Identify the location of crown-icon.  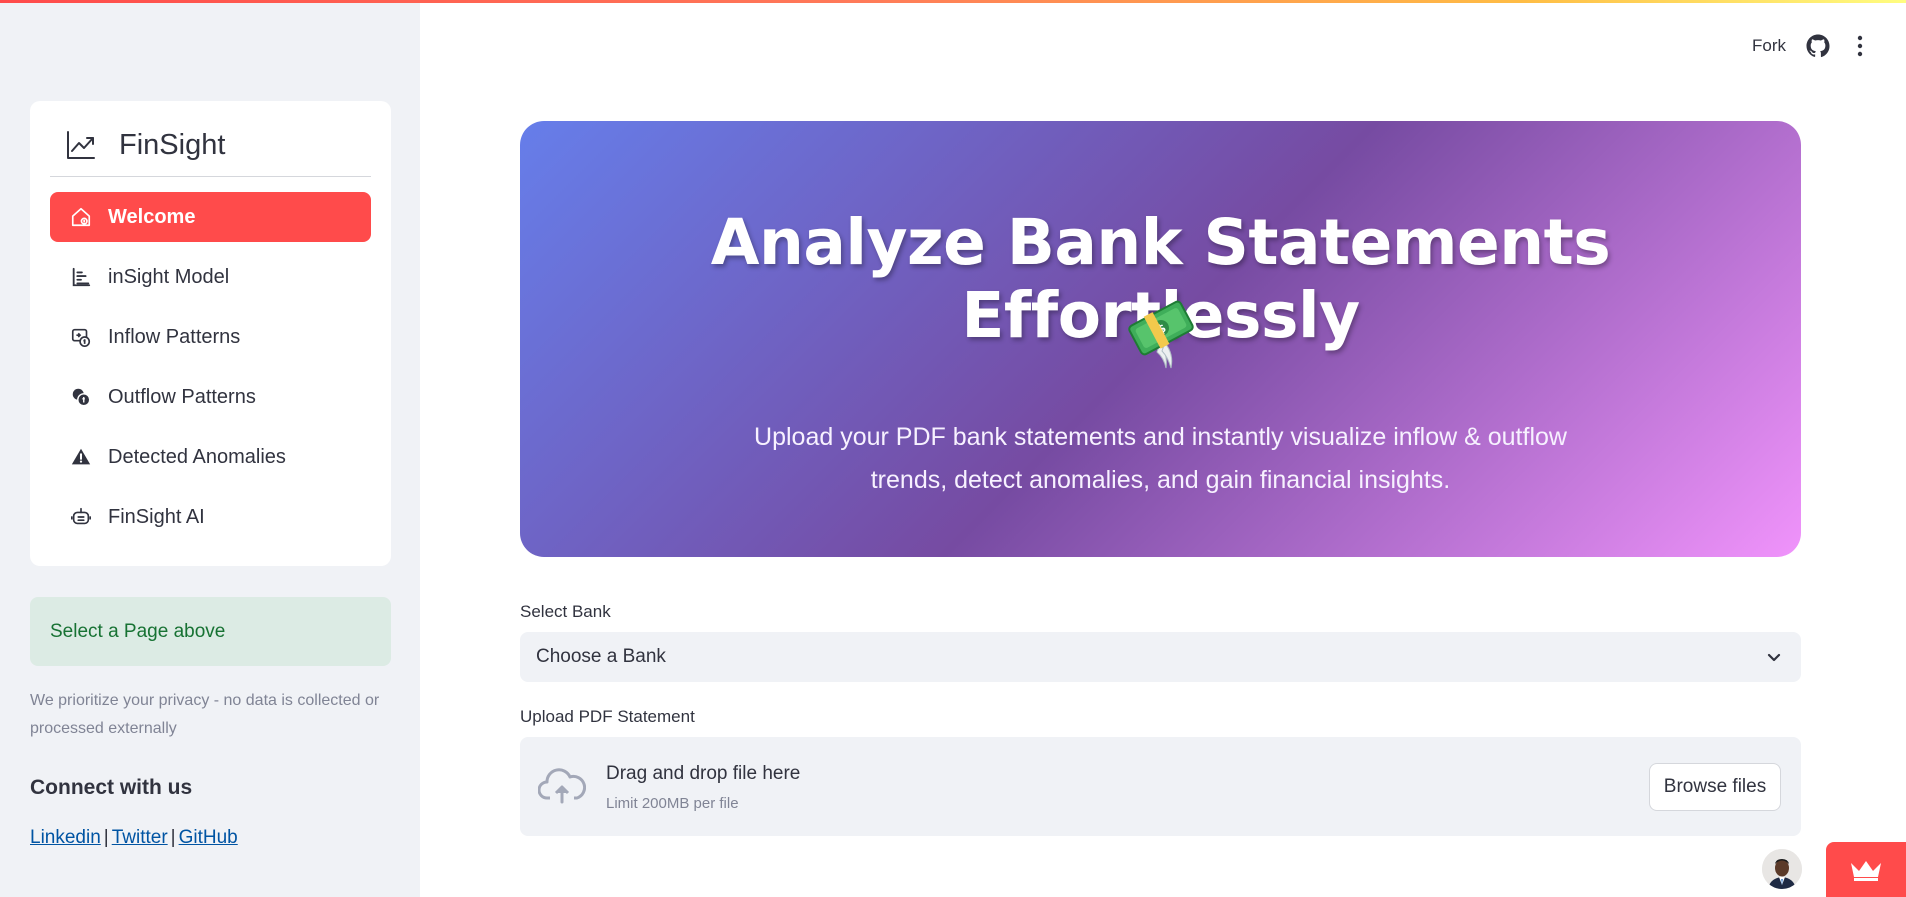
(1866, 870).